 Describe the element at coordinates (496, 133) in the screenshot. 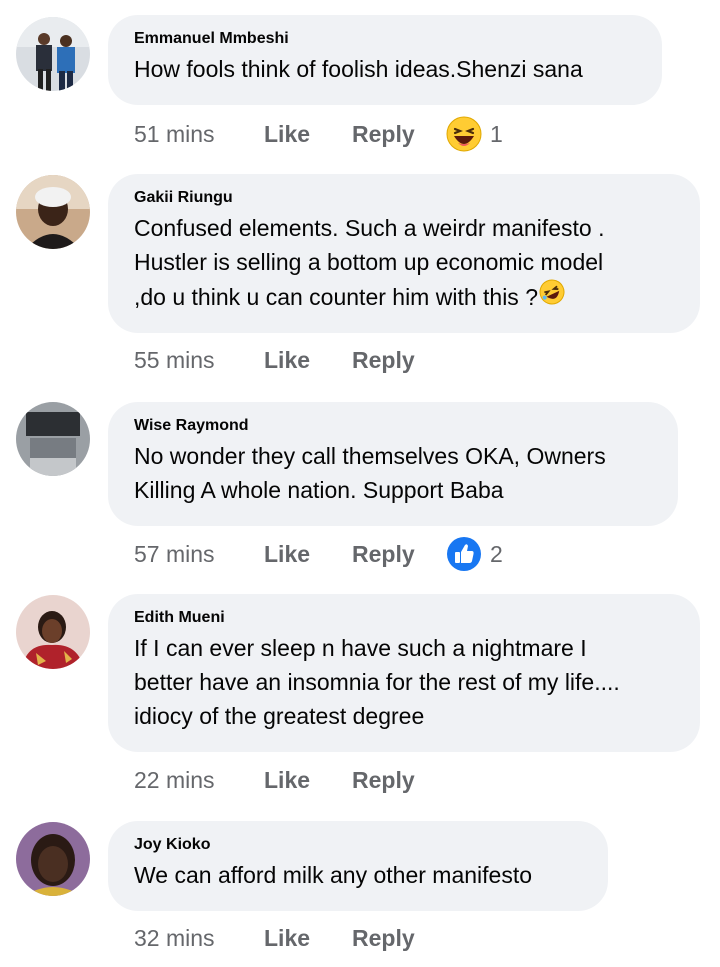

I see `reaction-count: 1` at that location.